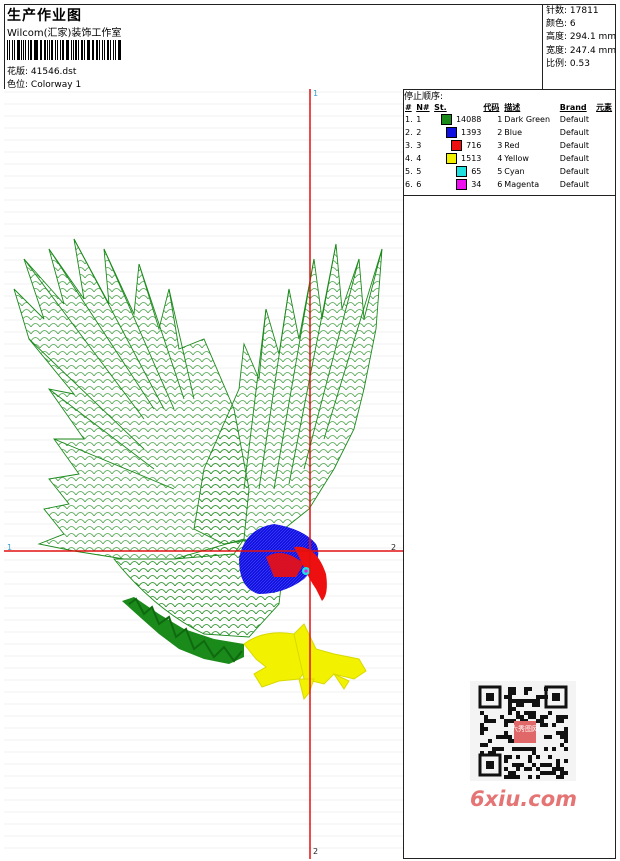 The image size is (620, 861). What do you see at coordinates (581, 37) in the screenshot?
I see `stat-height: 高度: 294.1 mm` at bounding box center [581, 37].